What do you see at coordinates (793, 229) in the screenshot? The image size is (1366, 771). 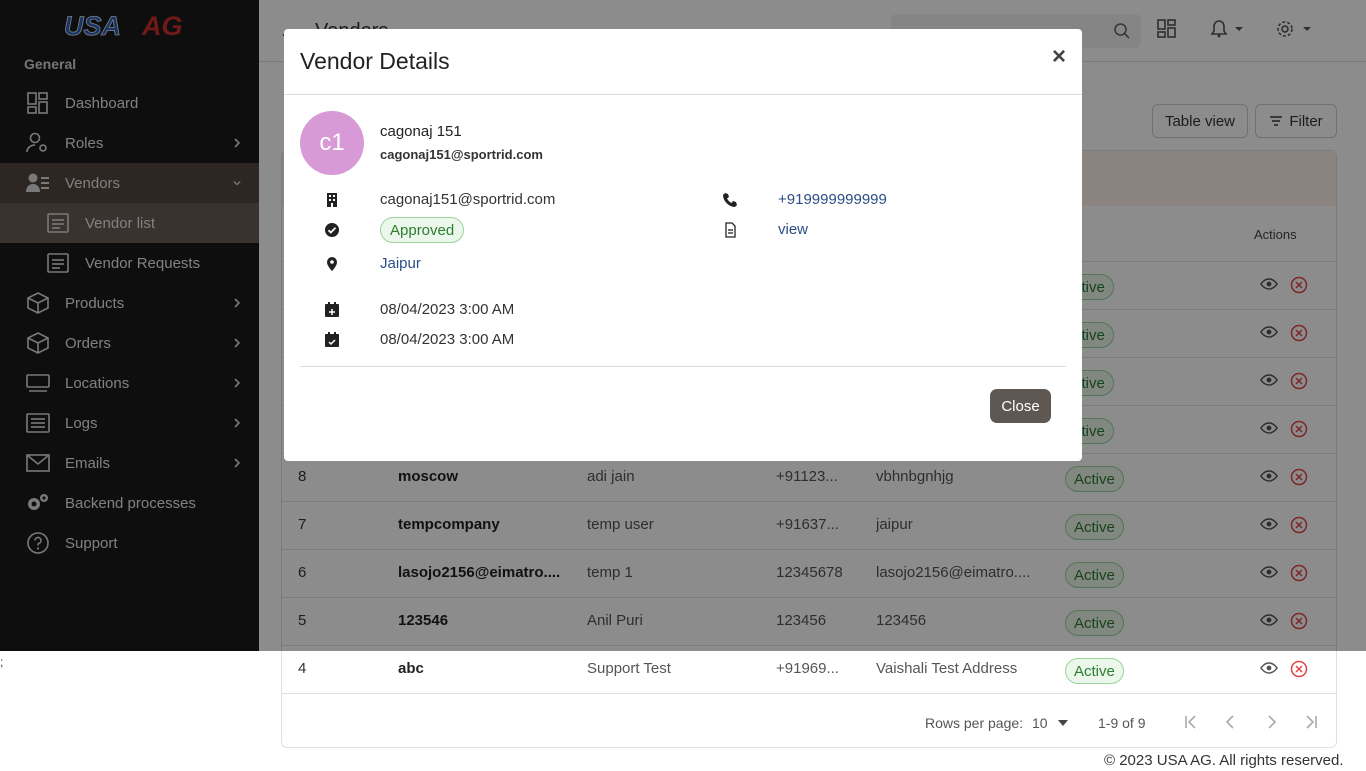 I see `document-view-link: view` at bounding box center [793, 229].